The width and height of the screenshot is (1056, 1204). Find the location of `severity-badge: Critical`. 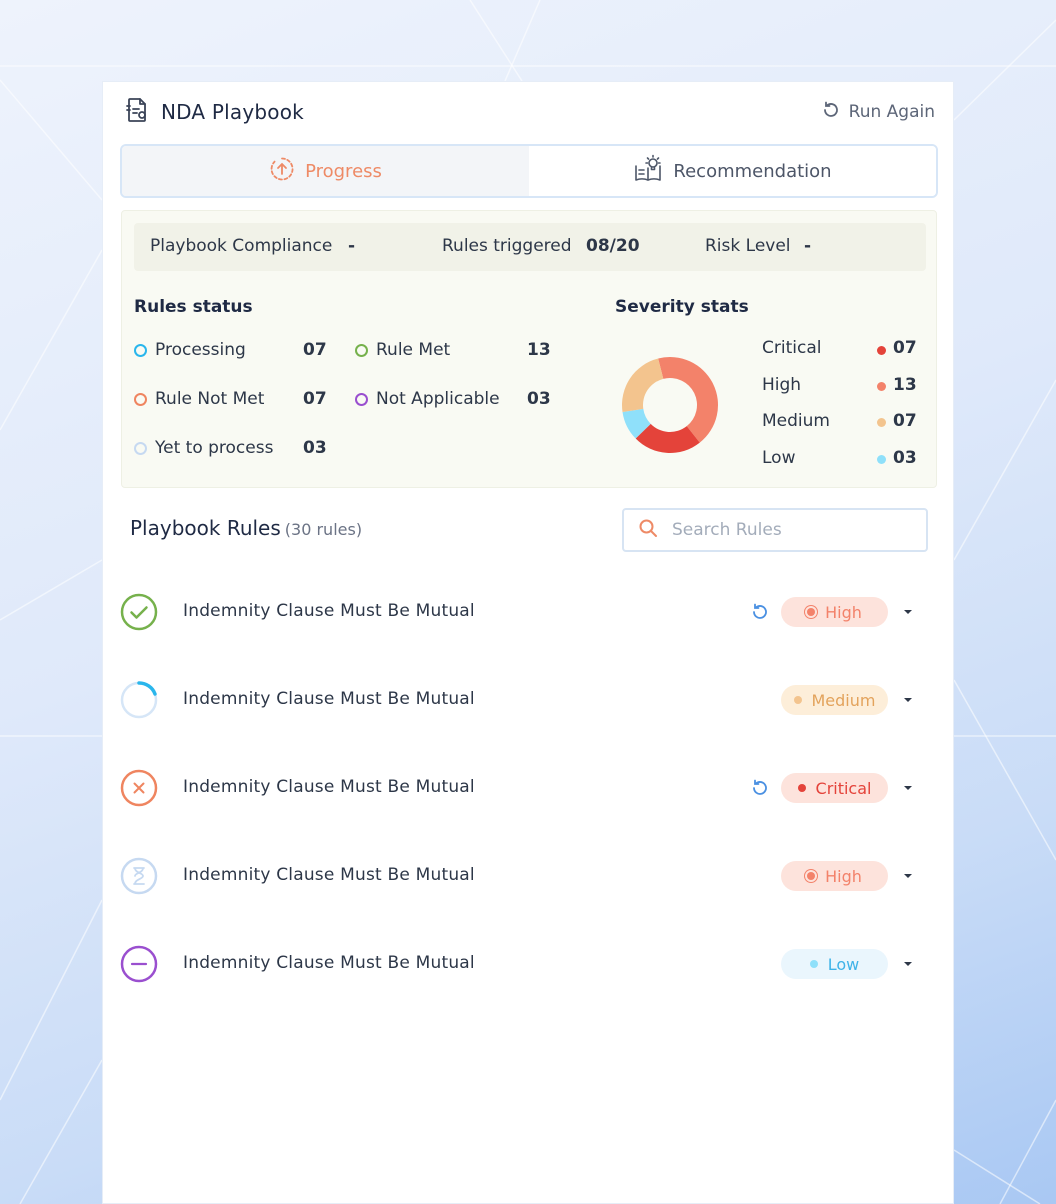

severity-badge: Critical is located at coordinates (834, 788).